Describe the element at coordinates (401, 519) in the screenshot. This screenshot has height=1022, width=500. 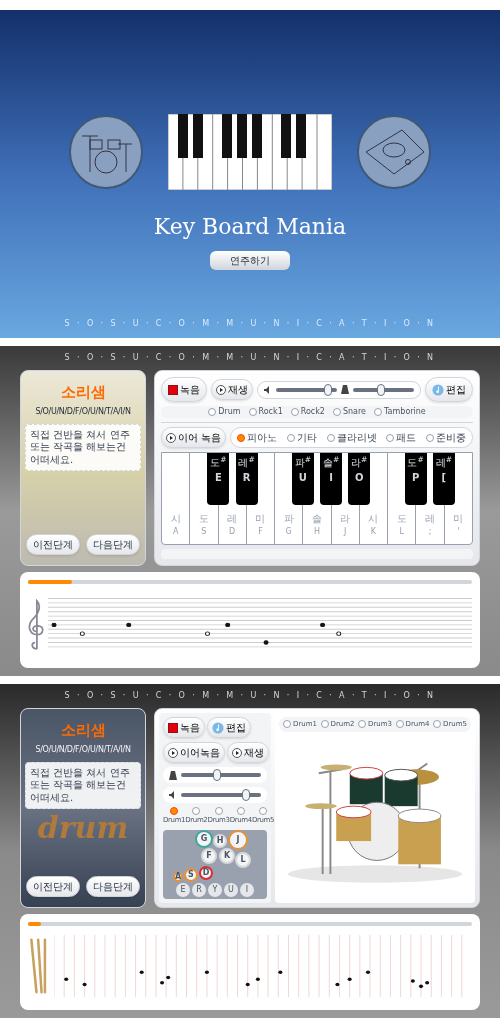
I see `key-note: 도` at that location.